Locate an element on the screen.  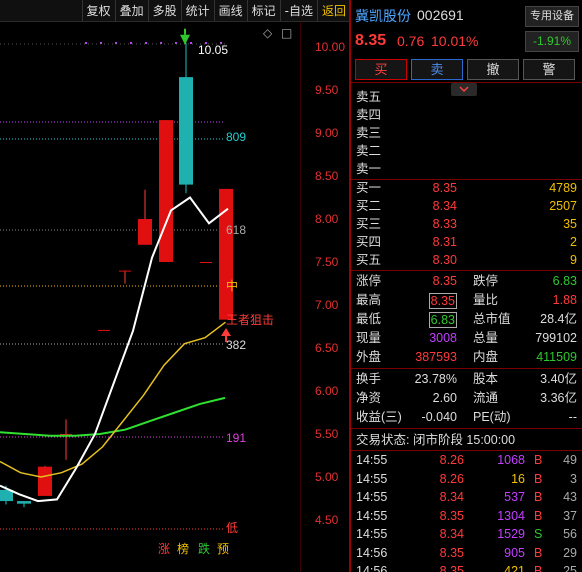
sell-button: 卖 is located at coordinates (437, 69).